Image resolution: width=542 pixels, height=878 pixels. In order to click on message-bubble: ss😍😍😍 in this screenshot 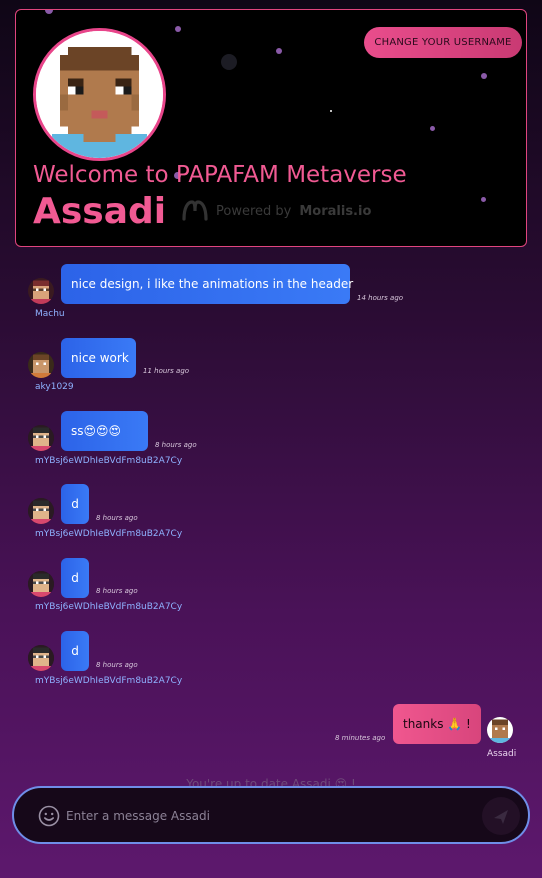, I will do `click(104, 431)`.